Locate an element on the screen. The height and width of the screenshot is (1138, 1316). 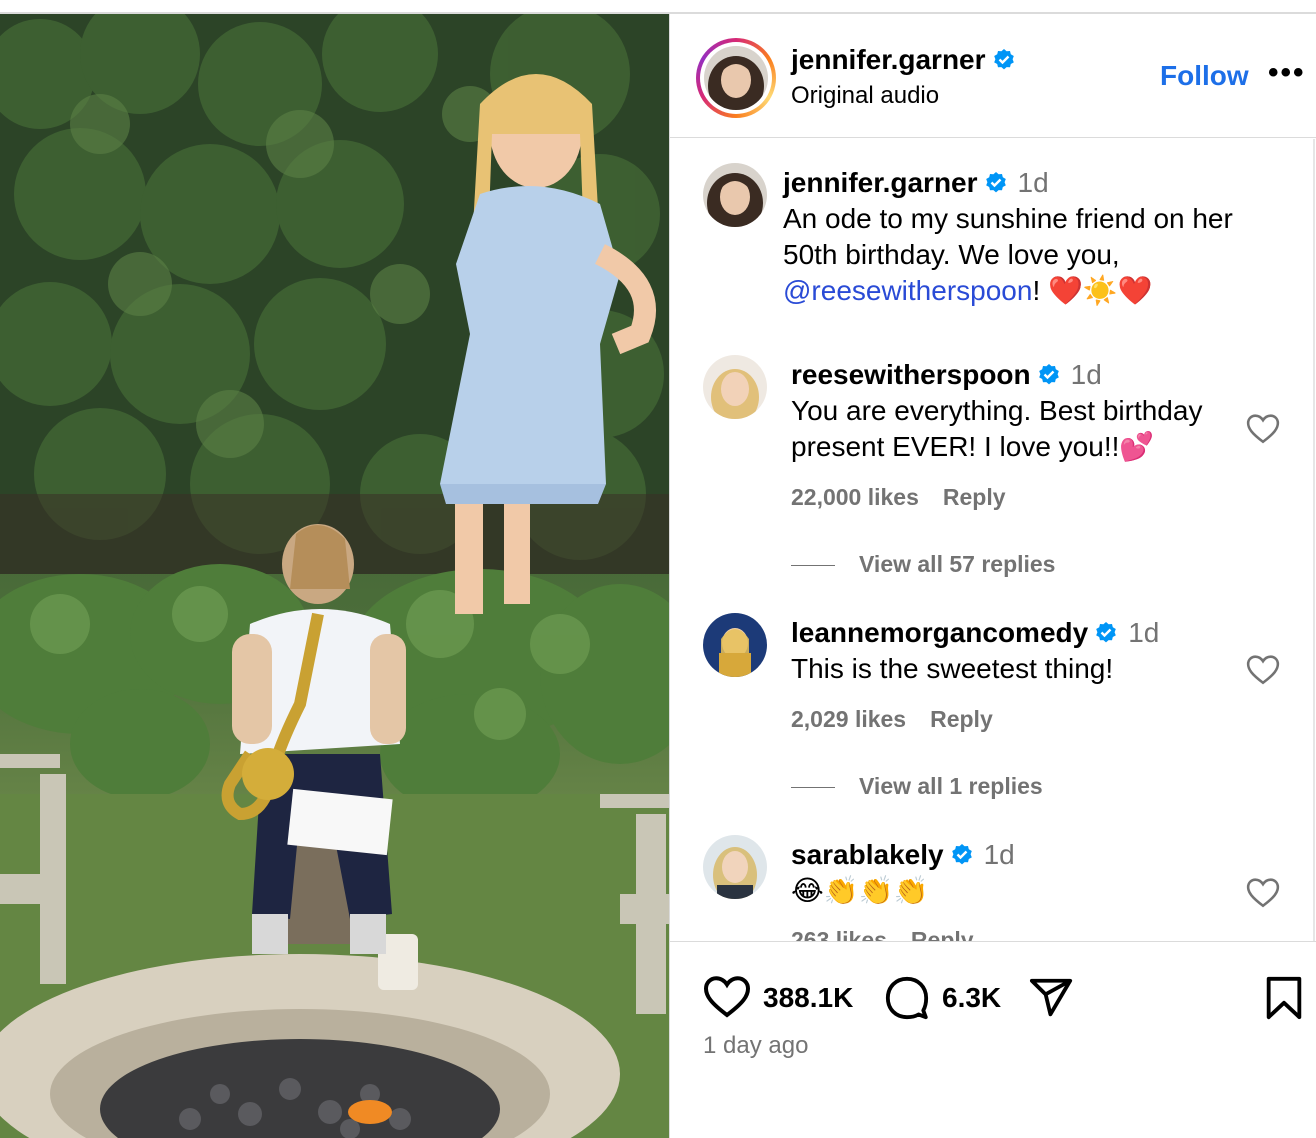
author-username-row: jennifer.garner is located at coordinates (903, 60).